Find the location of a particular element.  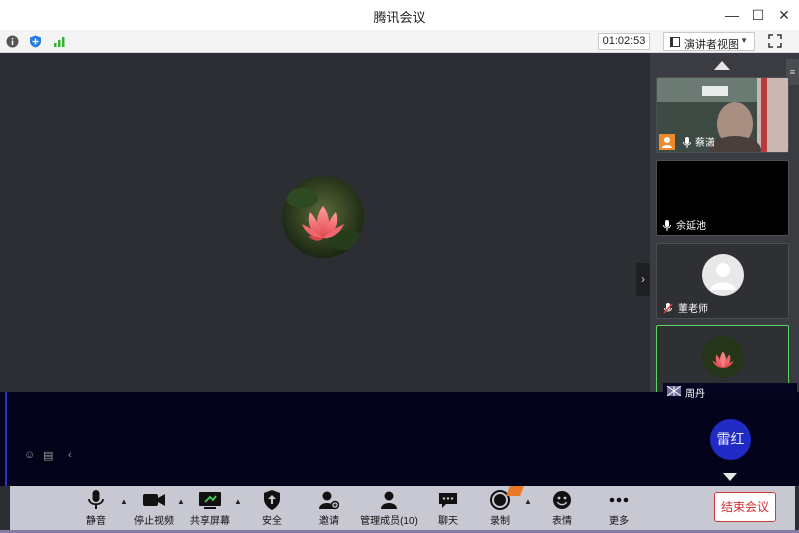

pattern-icon is located at coordinates (674, 391).